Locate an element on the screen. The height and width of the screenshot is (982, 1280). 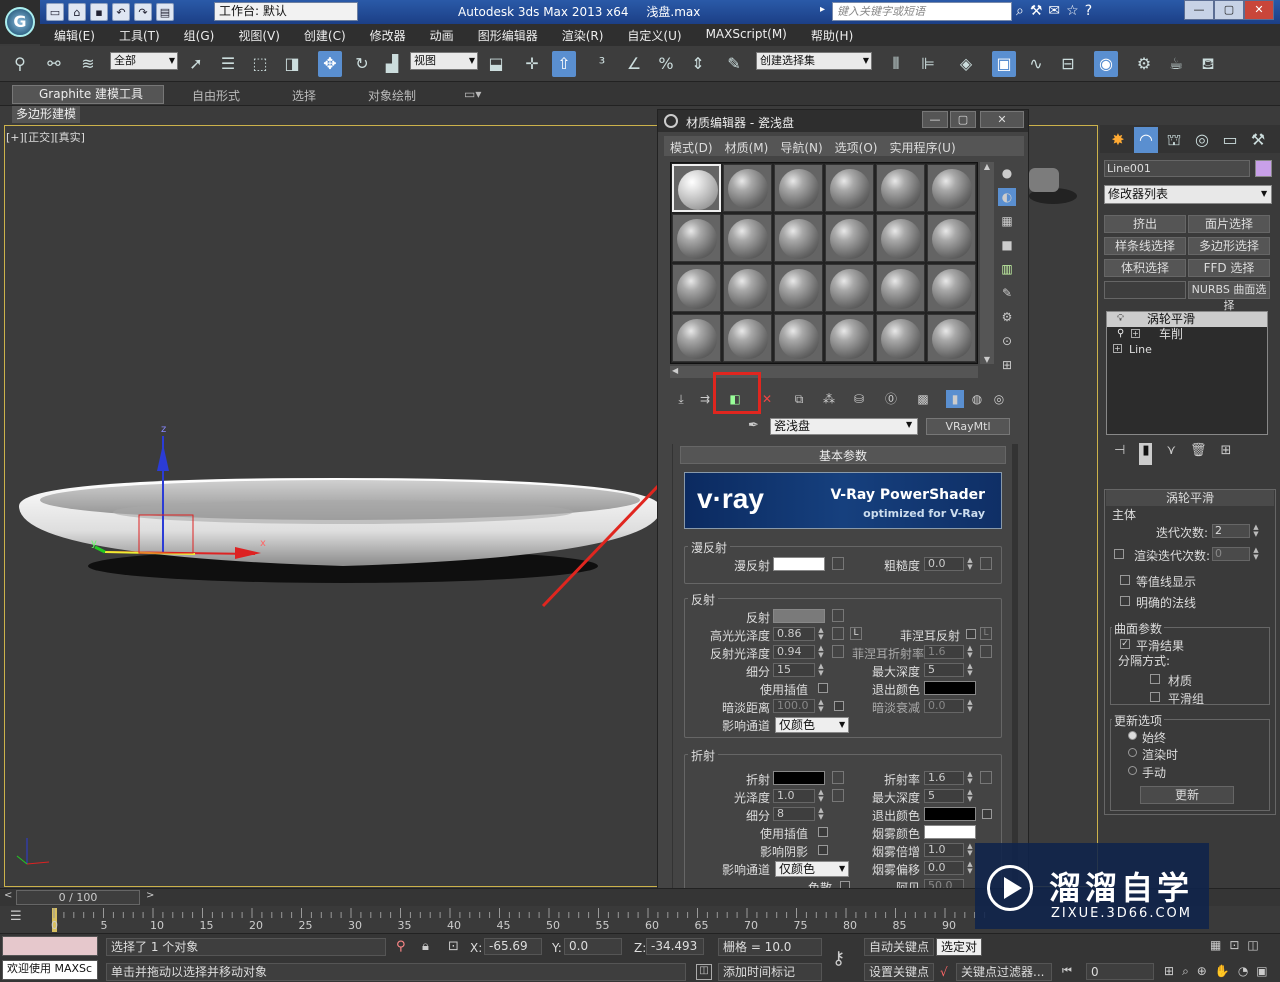
menu-group: 组(G) is located at coordinates (197, 35).